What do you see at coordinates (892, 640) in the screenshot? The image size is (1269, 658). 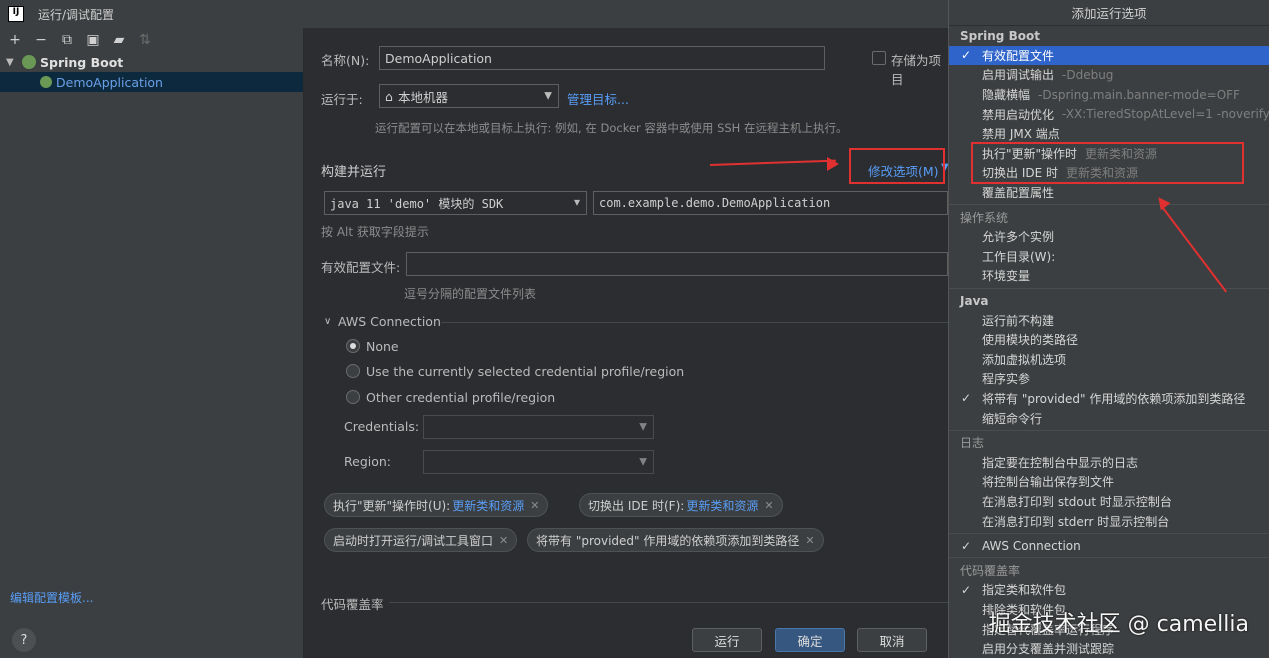 I see `cancel-button: 取消` at bounding box center [892, 640].